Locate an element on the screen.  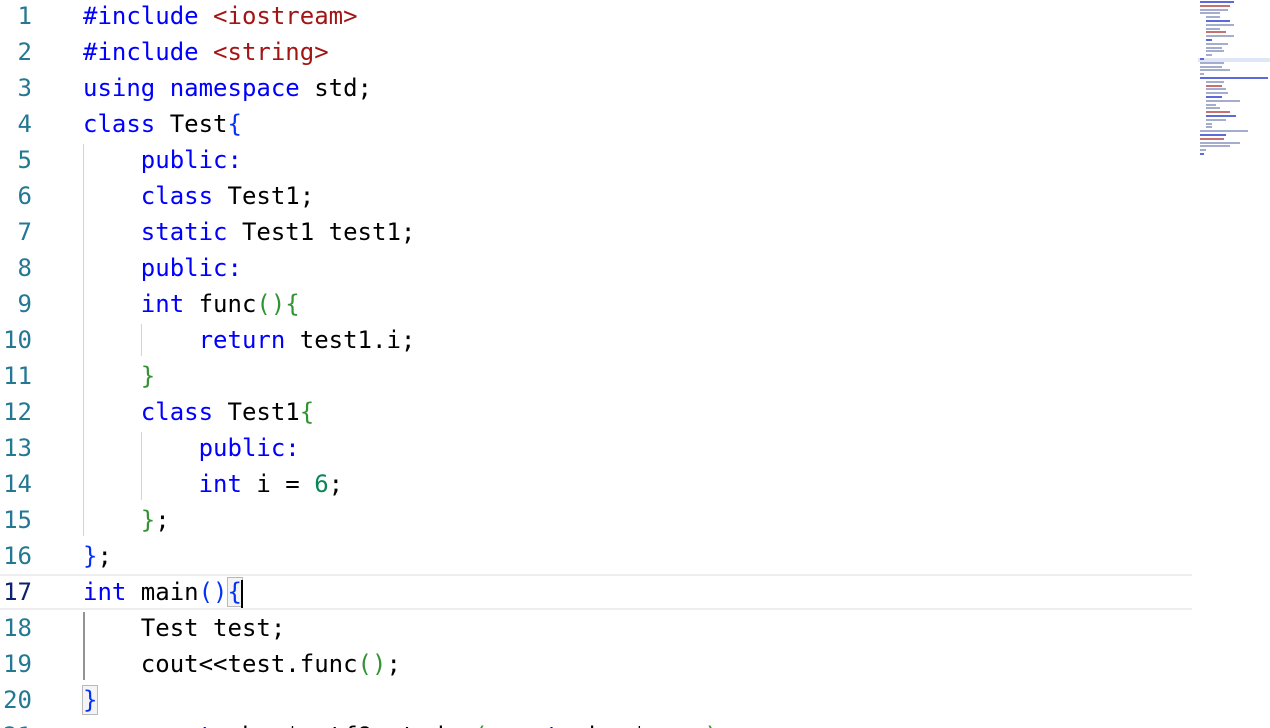
code-line: 11 } is located at coordinates (596, 376).